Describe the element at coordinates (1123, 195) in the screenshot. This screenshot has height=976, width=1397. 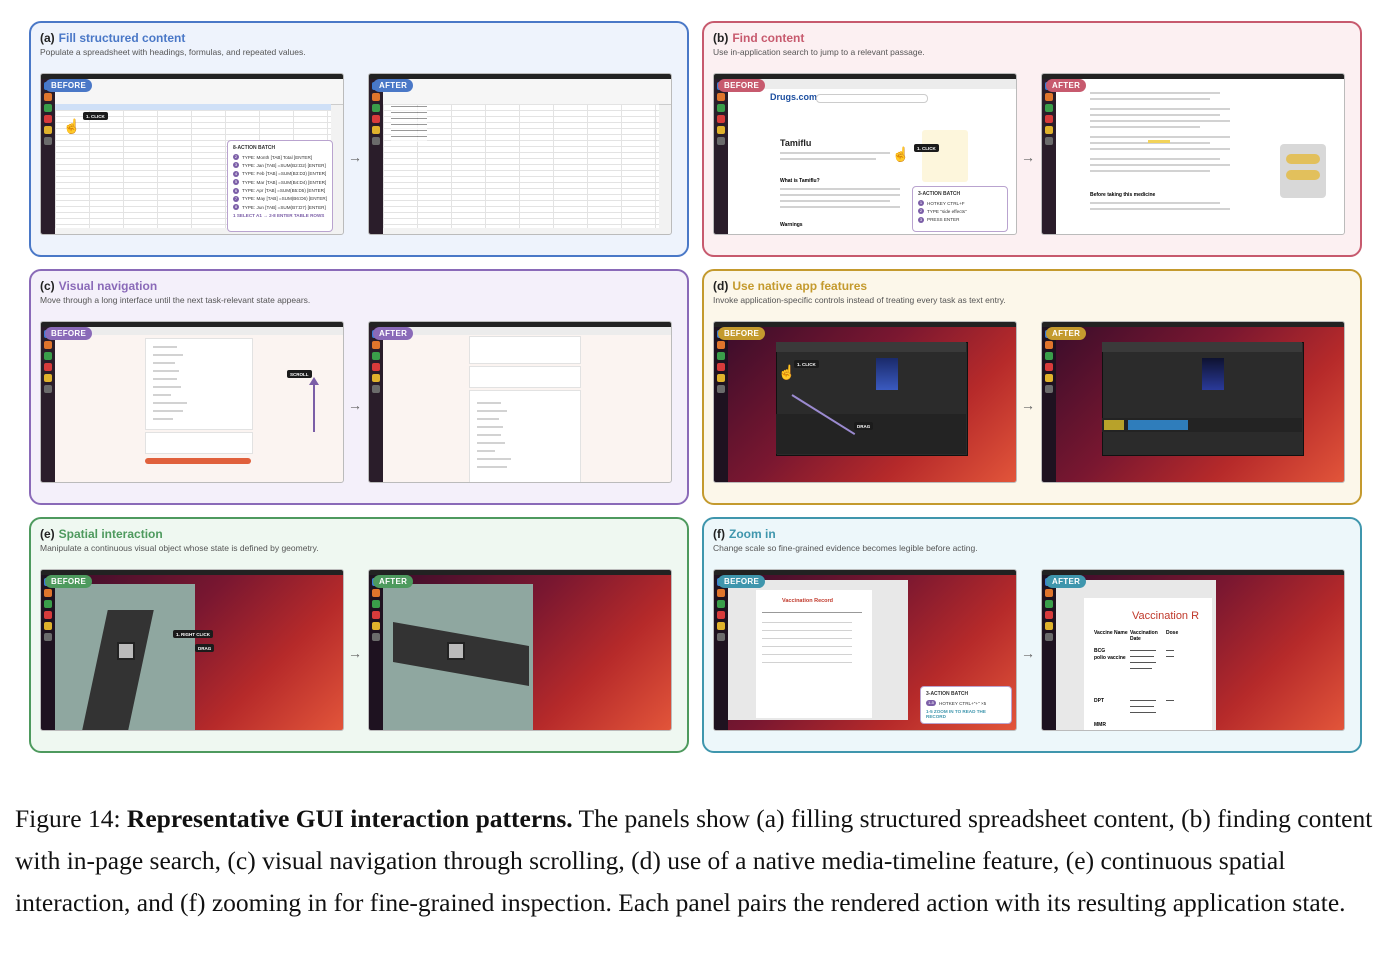
I see `section-heading: Before taking this medicine` at that location.